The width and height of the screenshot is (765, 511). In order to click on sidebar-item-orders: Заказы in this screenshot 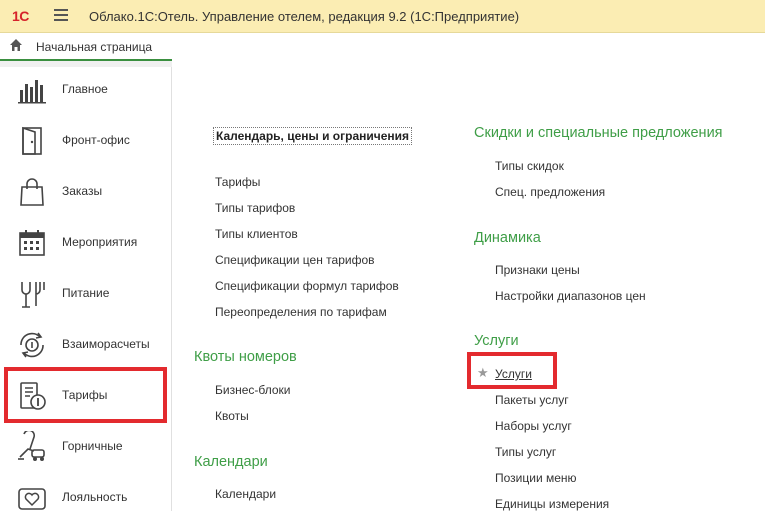, I will do `click(86, 191)`.